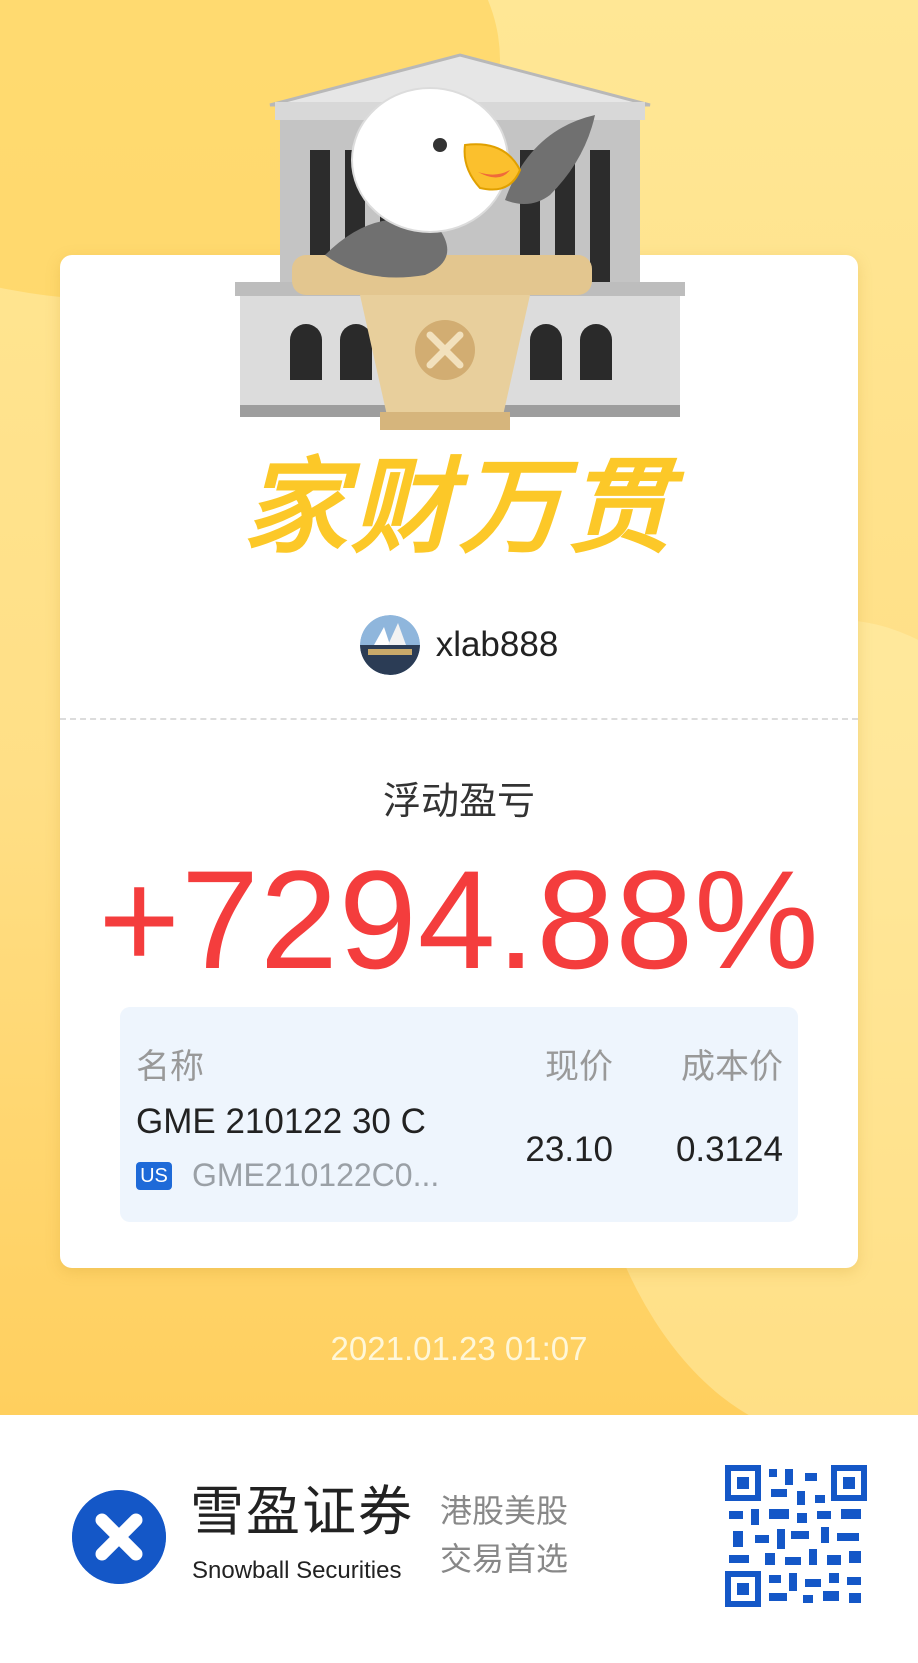 The height and width of the screenshot is (1663, 918). Describe the element at coordinates (302, 1511) in the screenshot. I see `brand-name-cn: 雪盈证券` at that location.